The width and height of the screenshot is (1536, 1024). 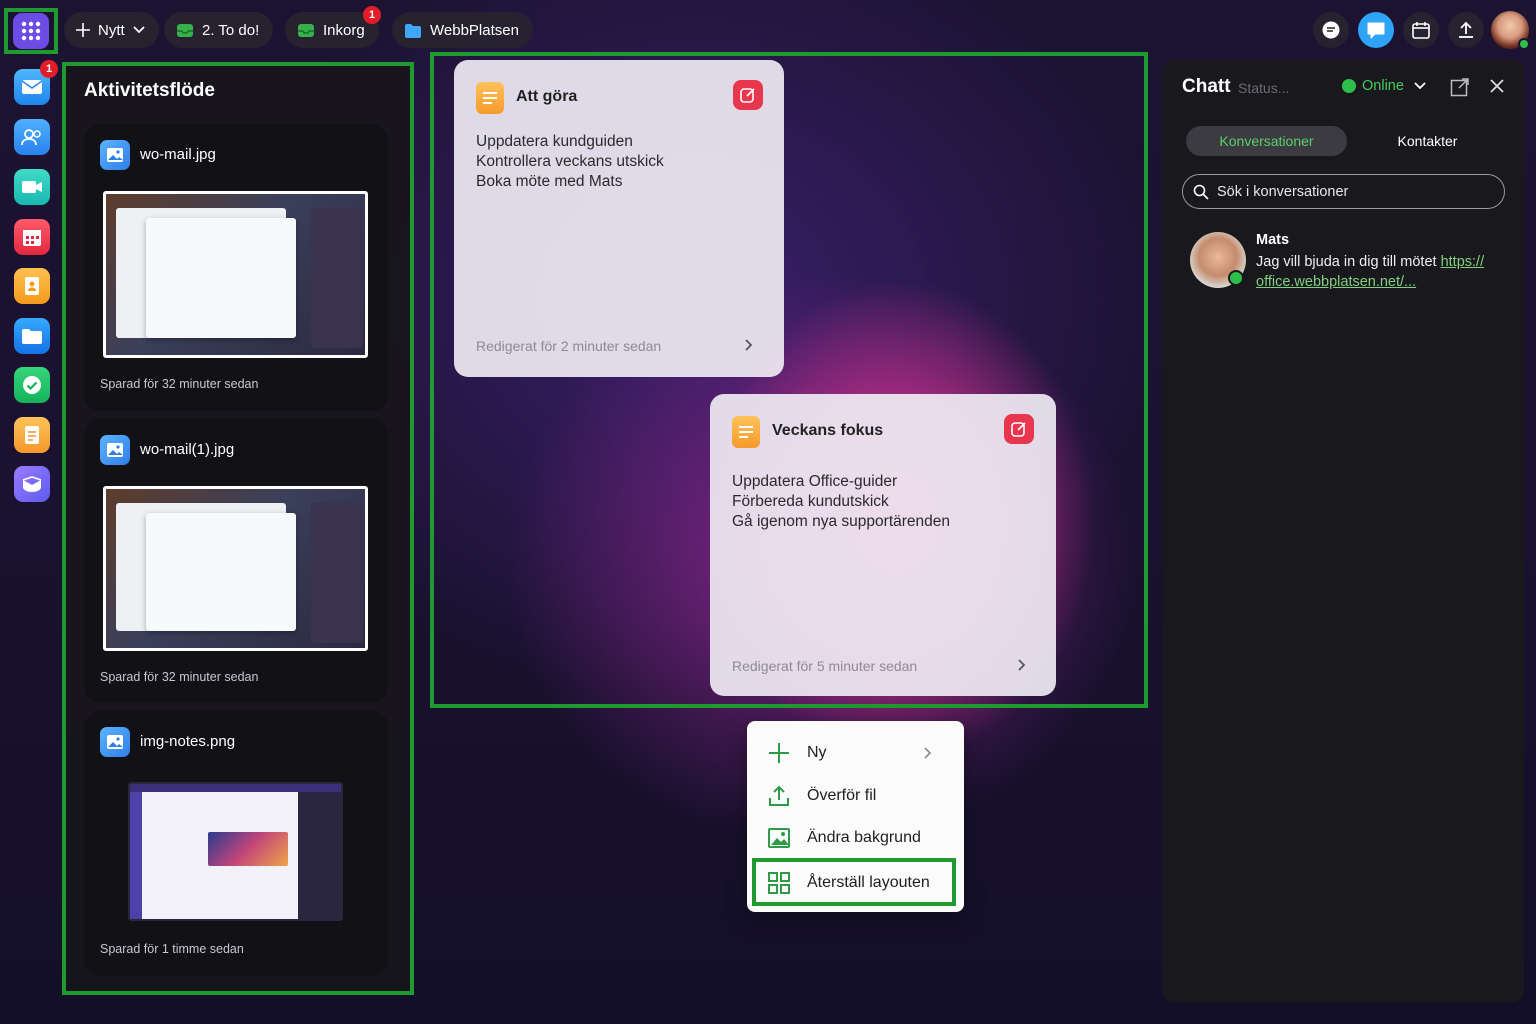 I want to click on presence-label: Online, so click(x=1383, y=86).